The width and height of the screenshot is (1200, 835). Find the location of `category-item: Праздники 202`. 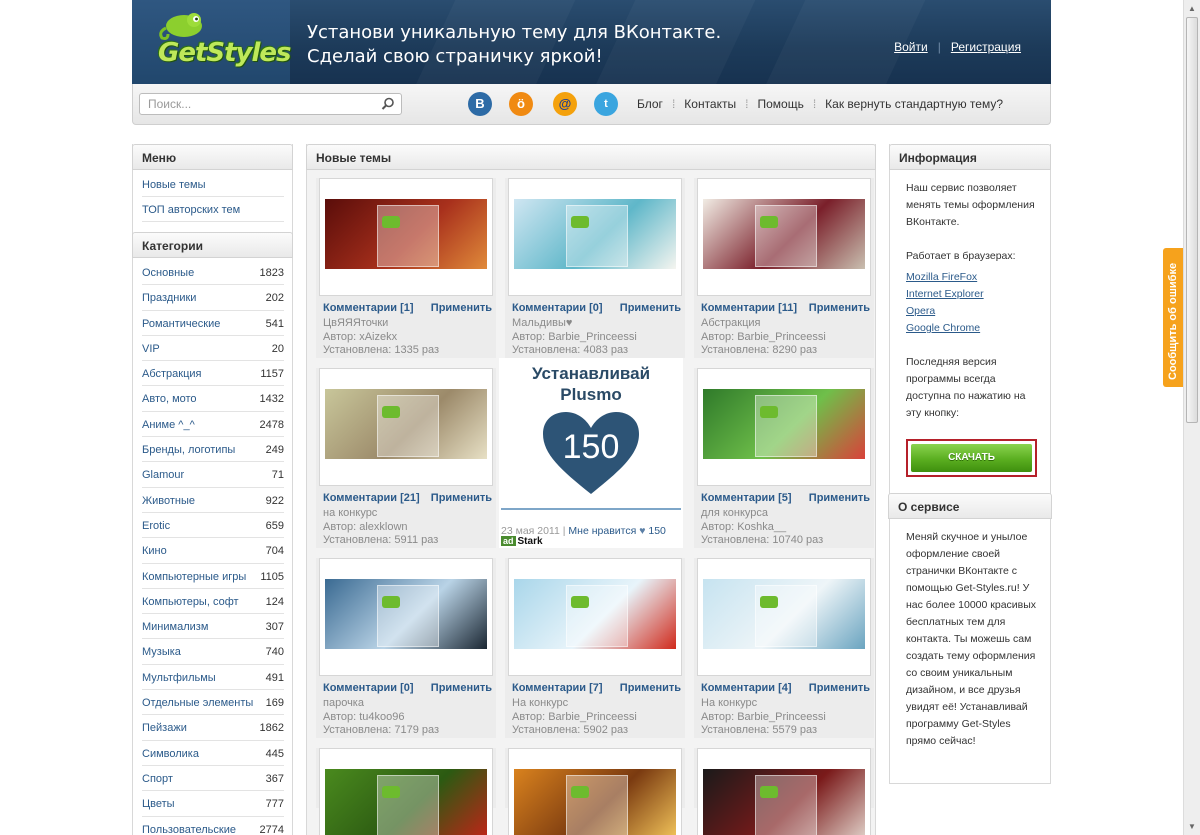

category-item: Праздники 202 is located at coordinates (213, 298).